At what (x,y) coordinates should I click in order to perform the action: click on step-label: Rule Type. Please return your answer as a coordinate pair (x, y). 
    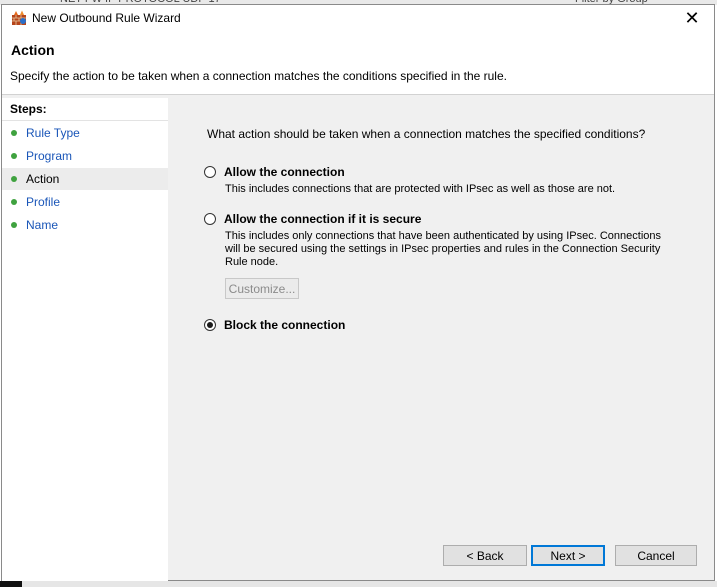
    Looking at the image, I should click on (53, 133).